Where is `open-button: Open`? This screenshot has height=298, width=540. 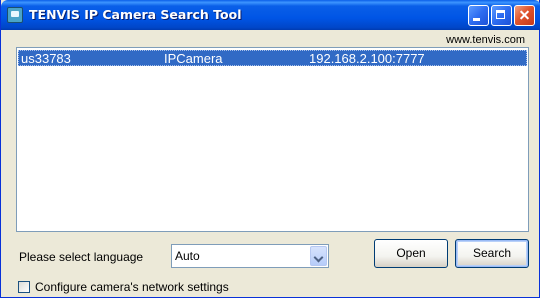 open-button: Open is located at coordinates (411, 253).